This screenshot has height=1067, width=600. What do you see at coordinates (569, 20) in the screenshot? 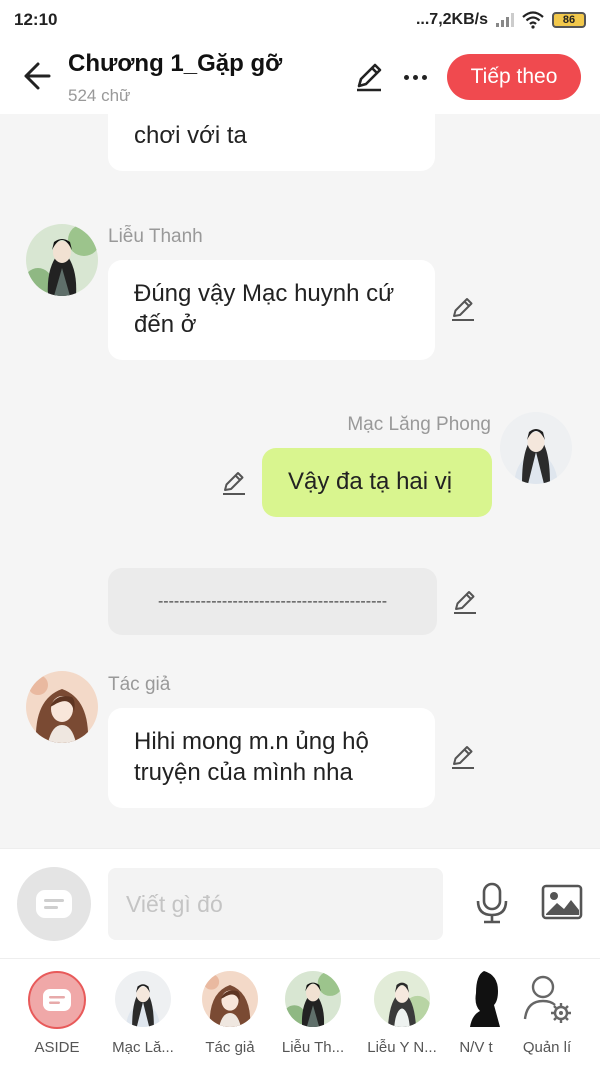
I see `battery-icon: 86` at bounding box center [569, 20].